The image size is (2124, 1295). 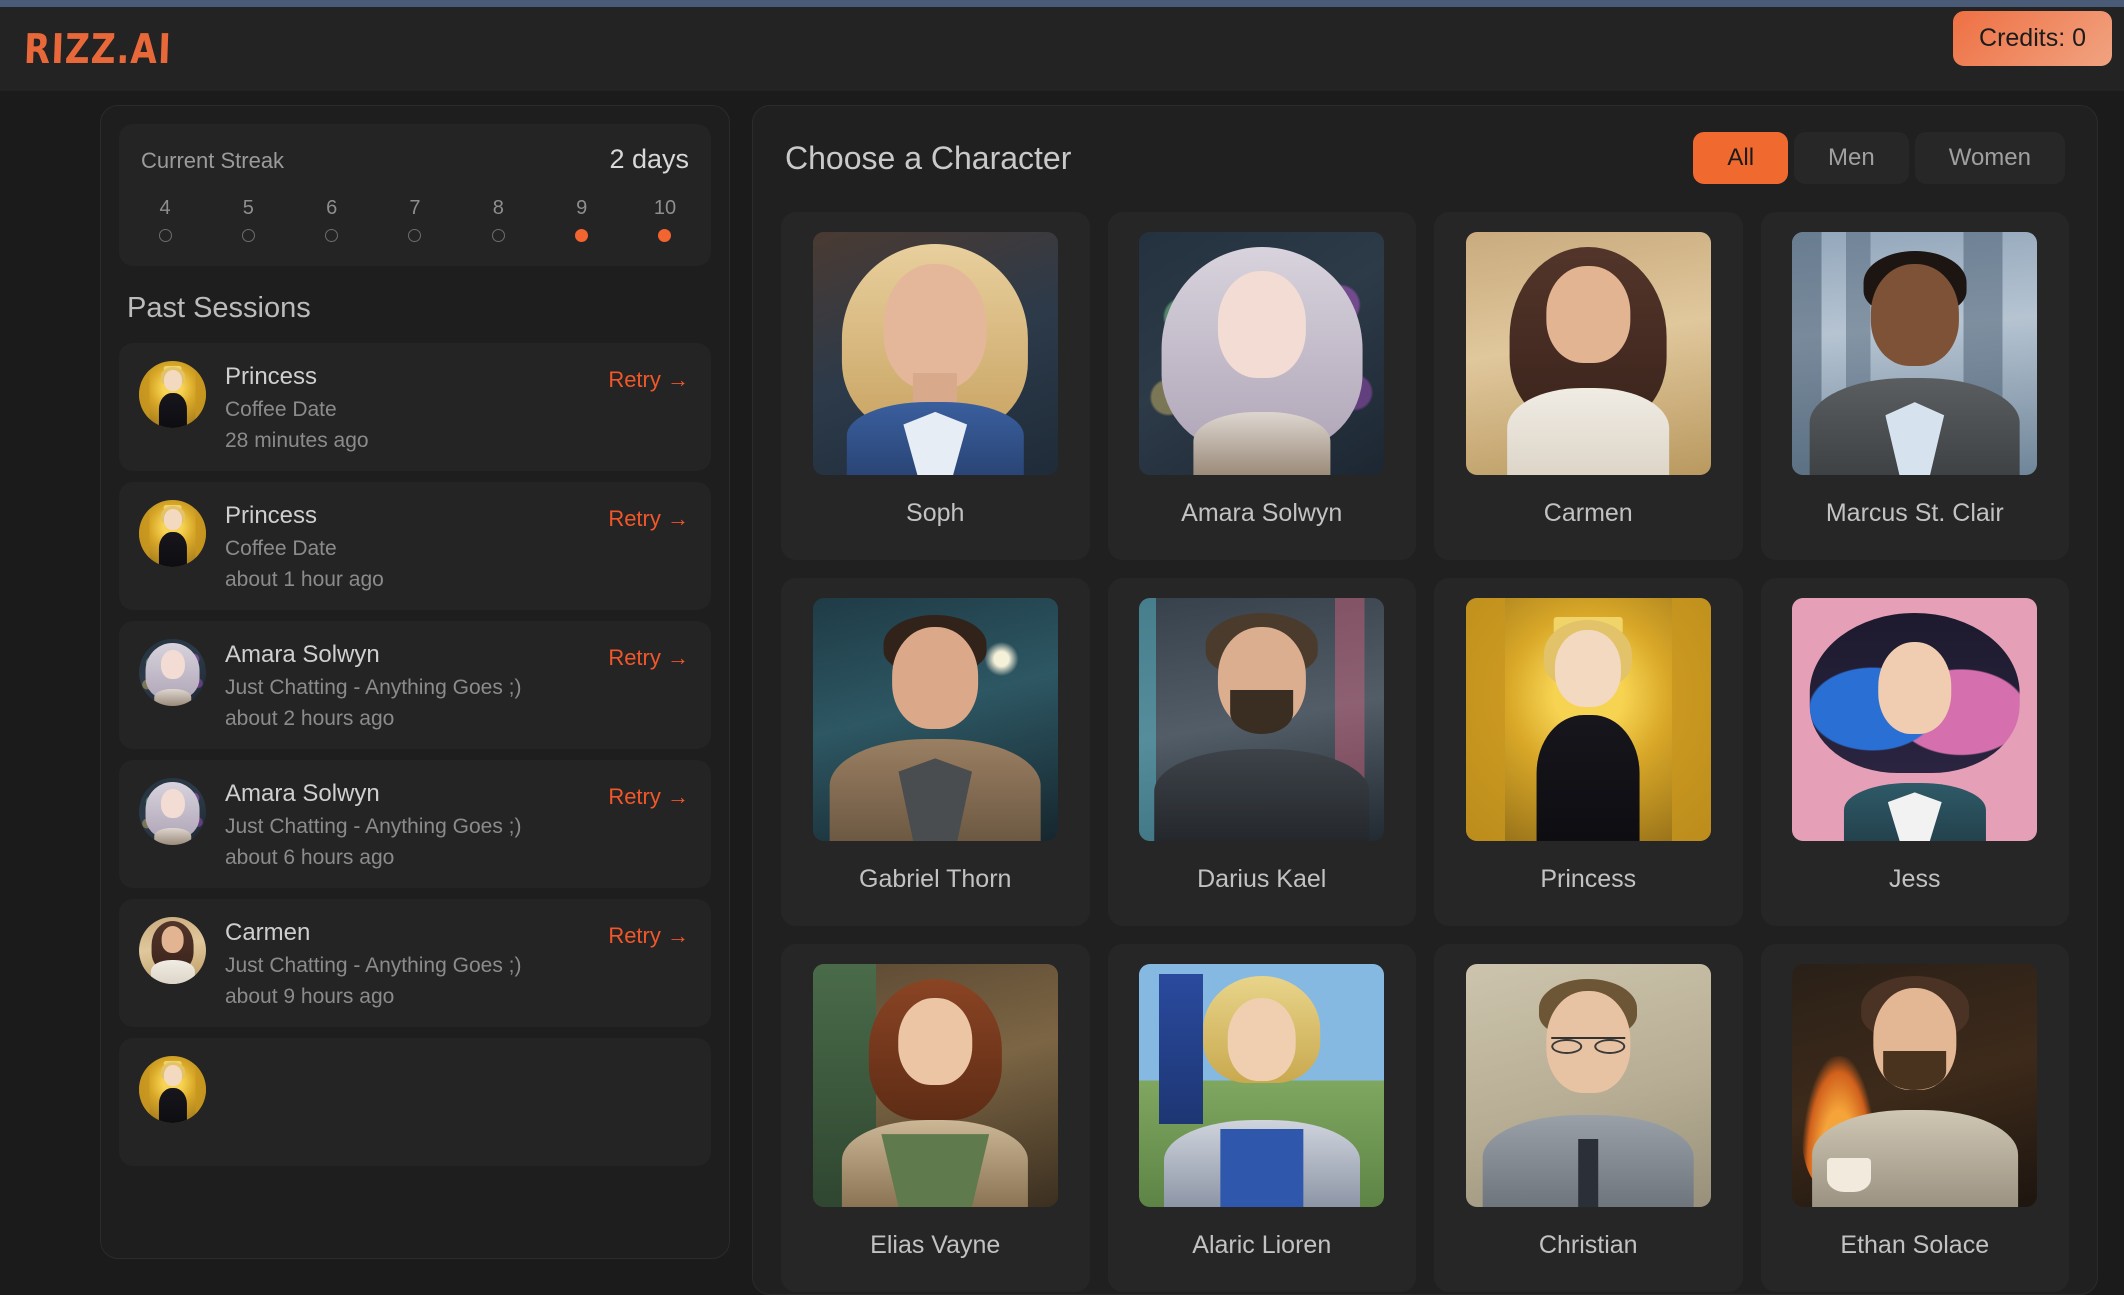 I want to click on streak-day-number: 6, so click(x=332, y=208).